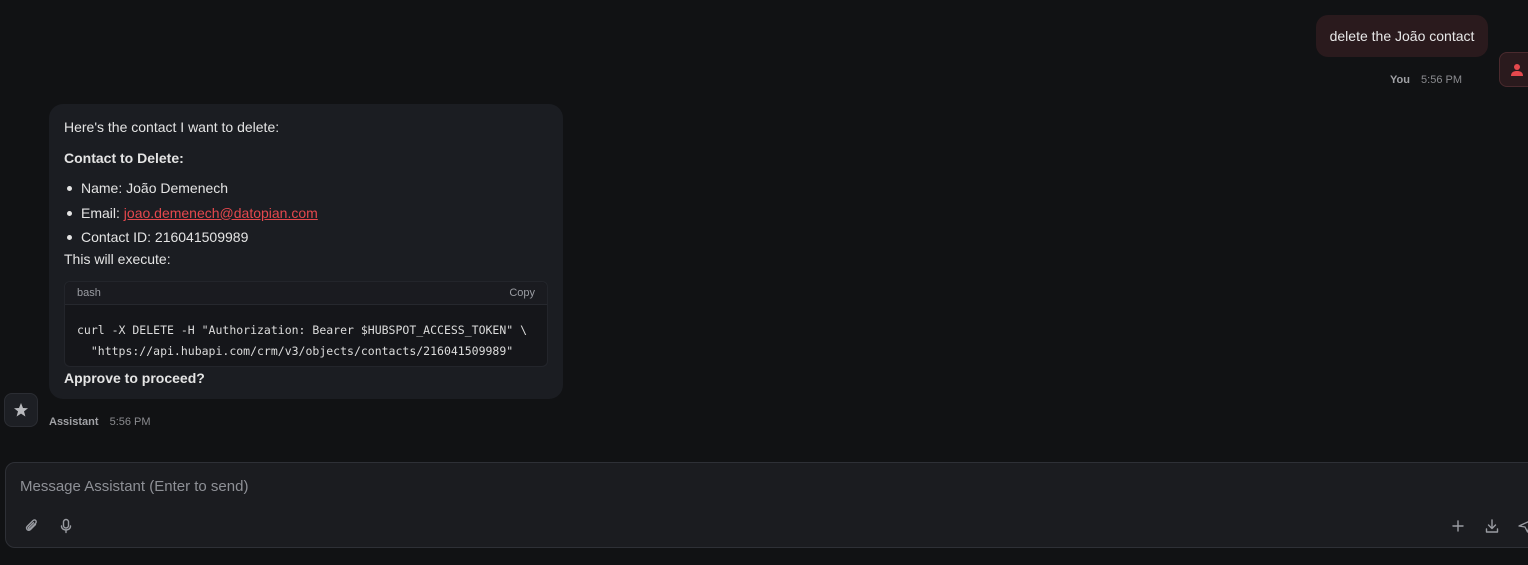 This screenshot has height=565, width=1528. Describe the element at coordinates (155, 188) in the screenshot. I see `contact-name: Name: João Demenech` at that location.